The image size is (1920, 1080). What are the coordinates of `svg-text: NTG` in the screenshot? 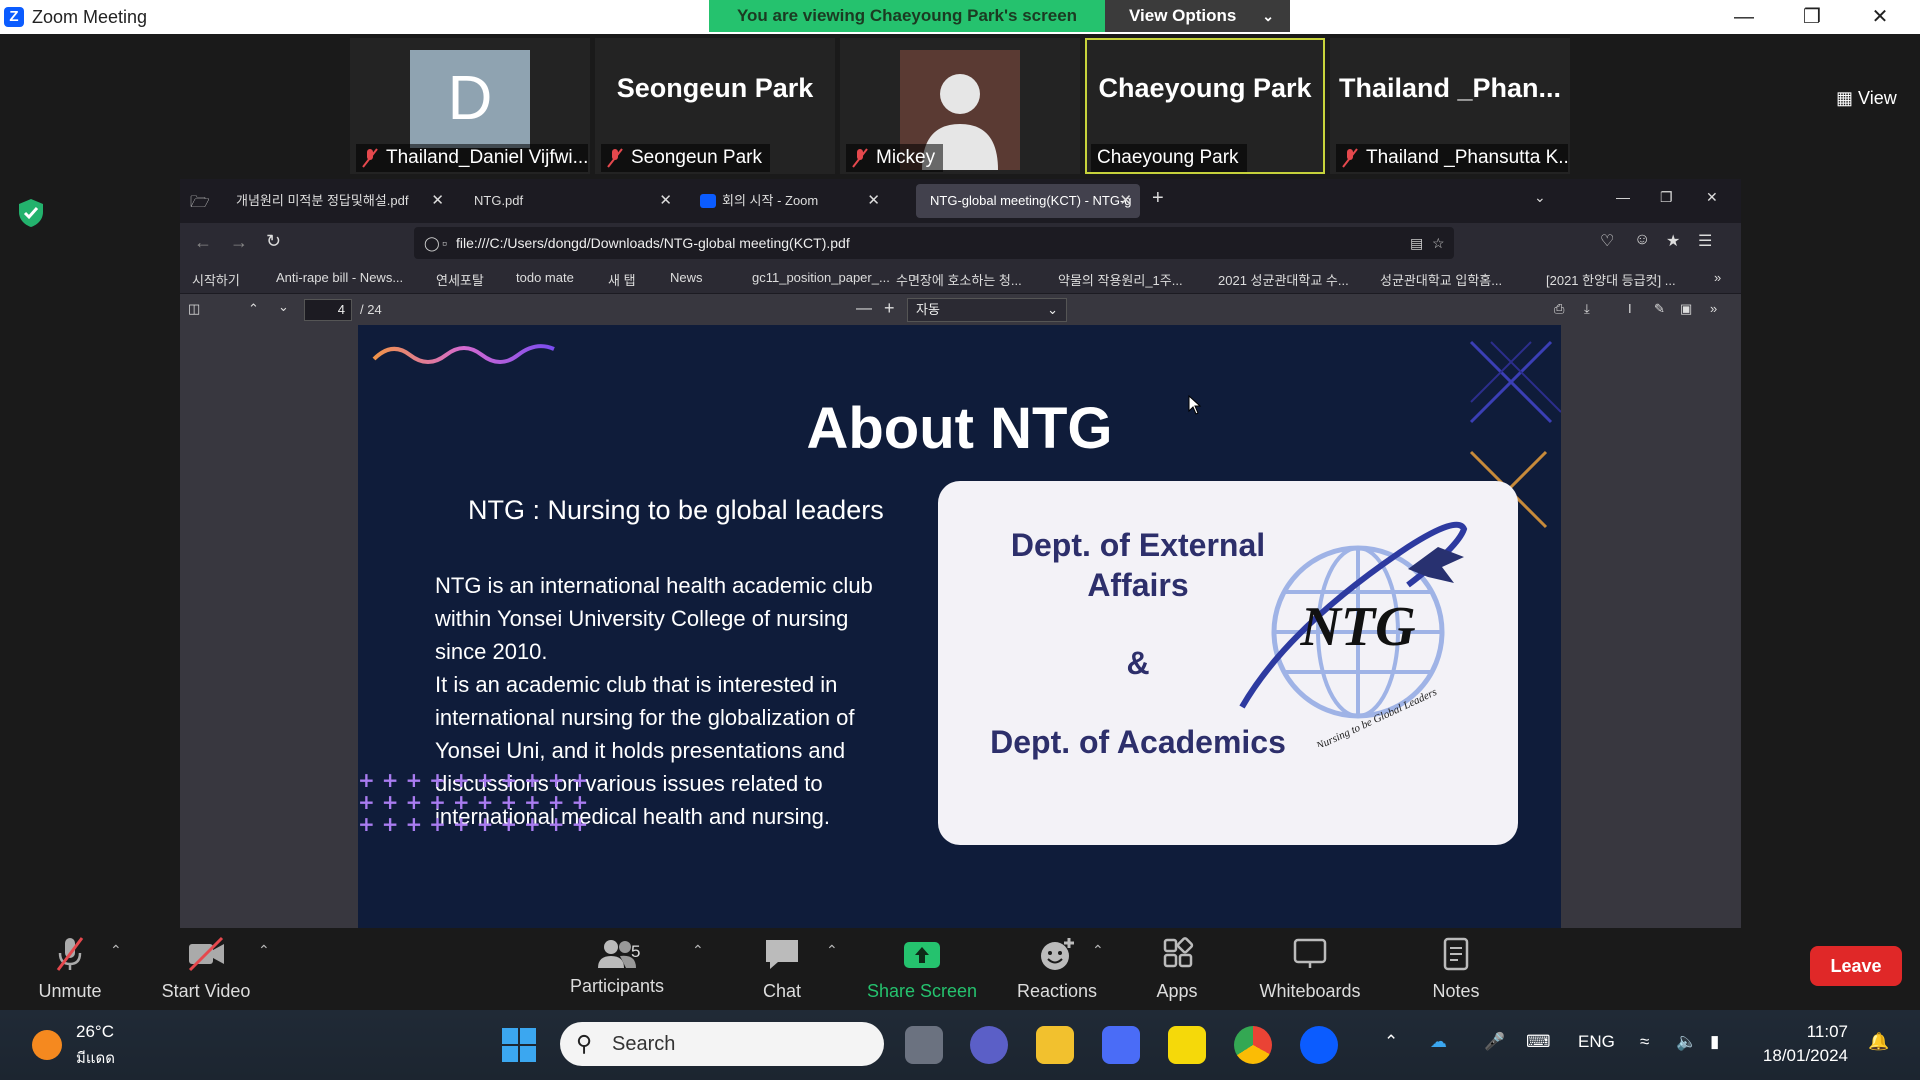 It's located at (1357, 627).